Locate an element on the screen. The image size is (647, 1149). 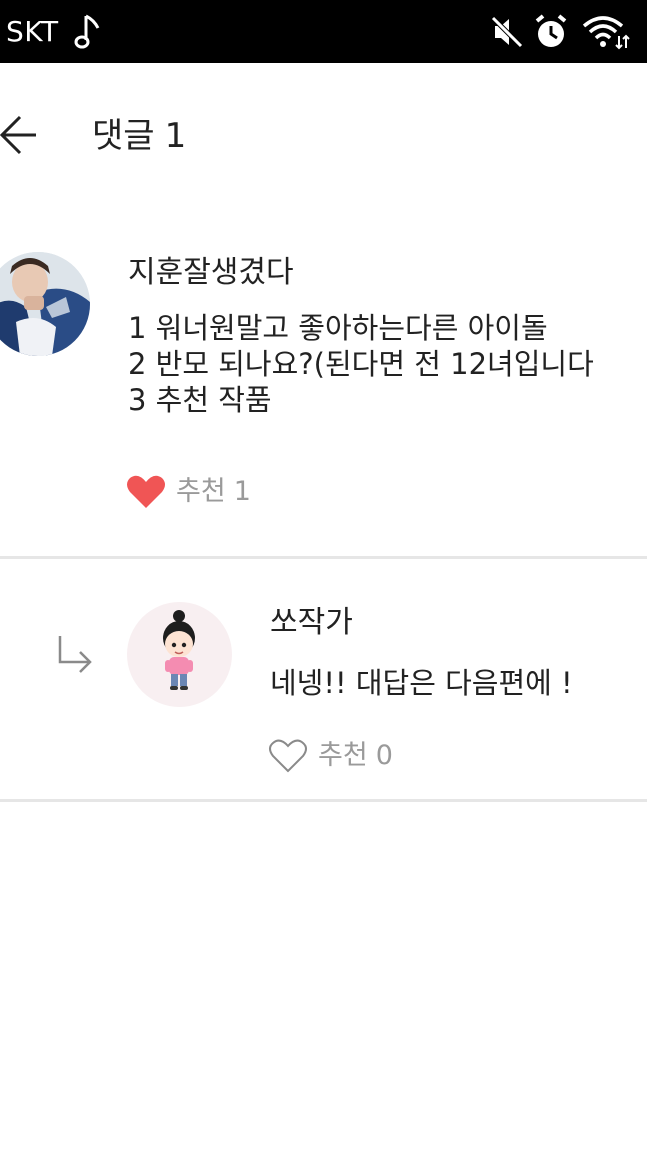
like-label: 추천 0 is located at coordinates (355, 756).